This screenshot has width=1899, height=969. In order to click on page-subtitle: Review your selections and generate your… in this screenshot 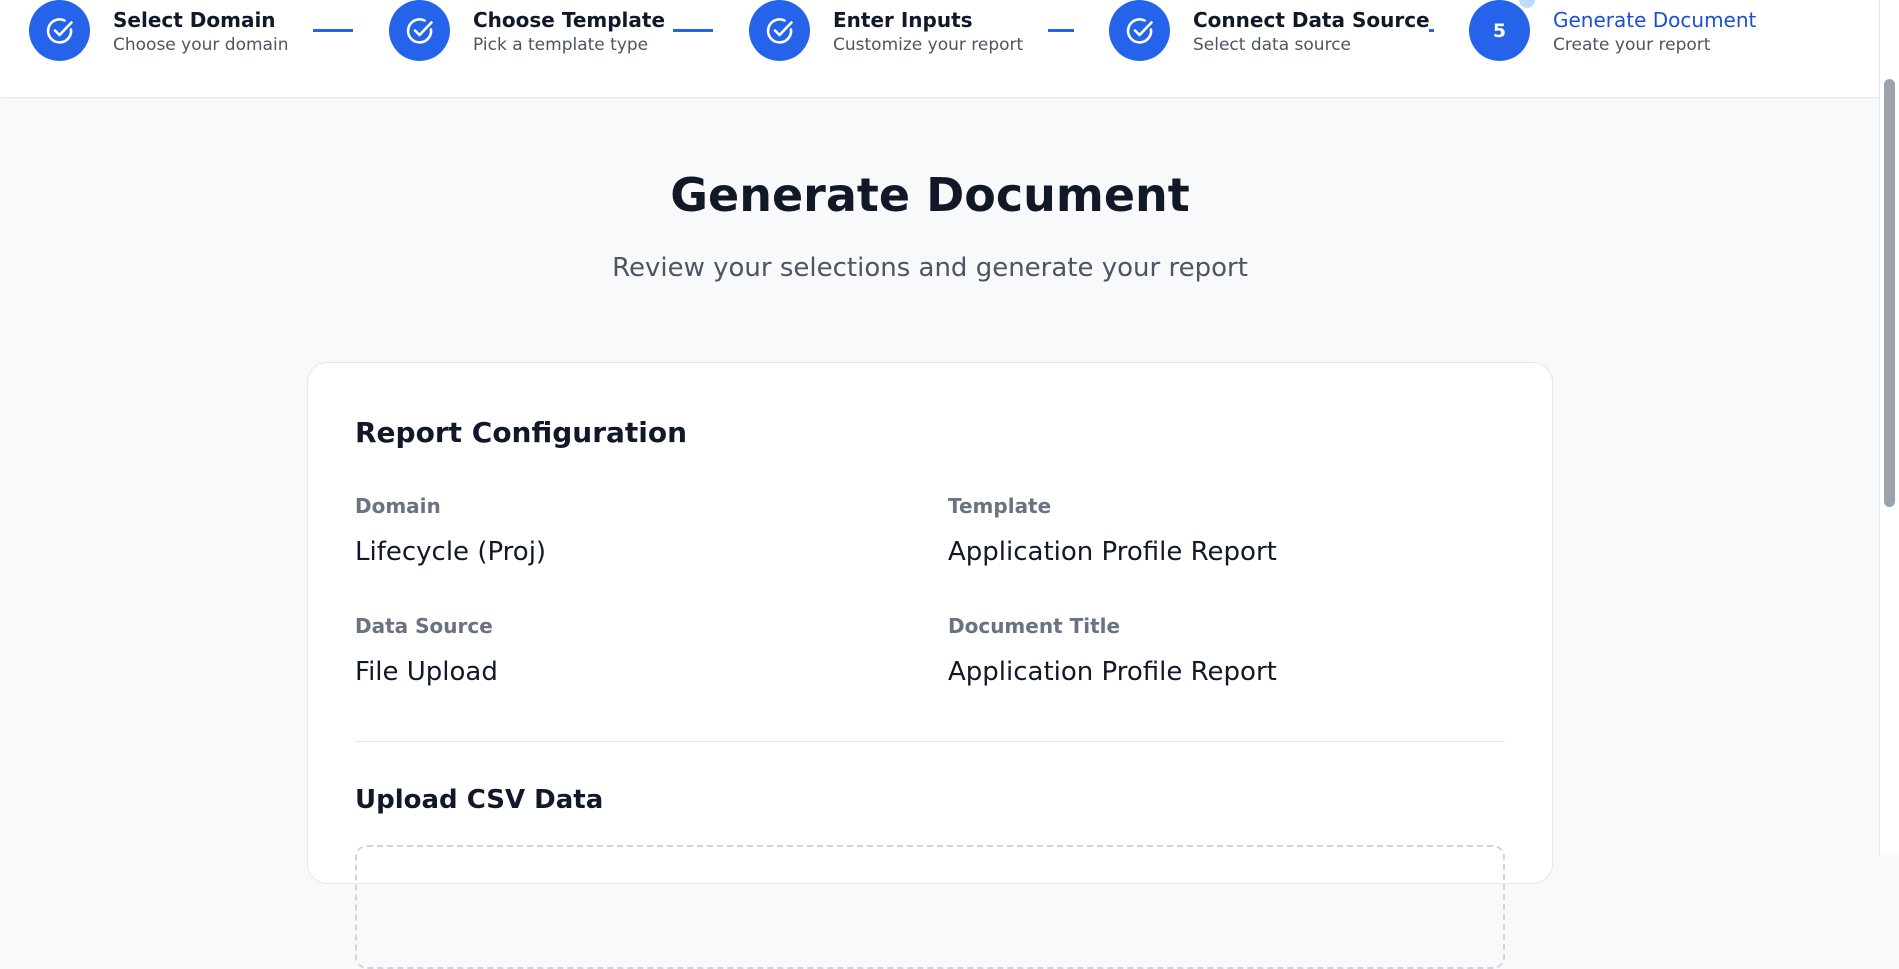, I will do `click(930, 268)`.